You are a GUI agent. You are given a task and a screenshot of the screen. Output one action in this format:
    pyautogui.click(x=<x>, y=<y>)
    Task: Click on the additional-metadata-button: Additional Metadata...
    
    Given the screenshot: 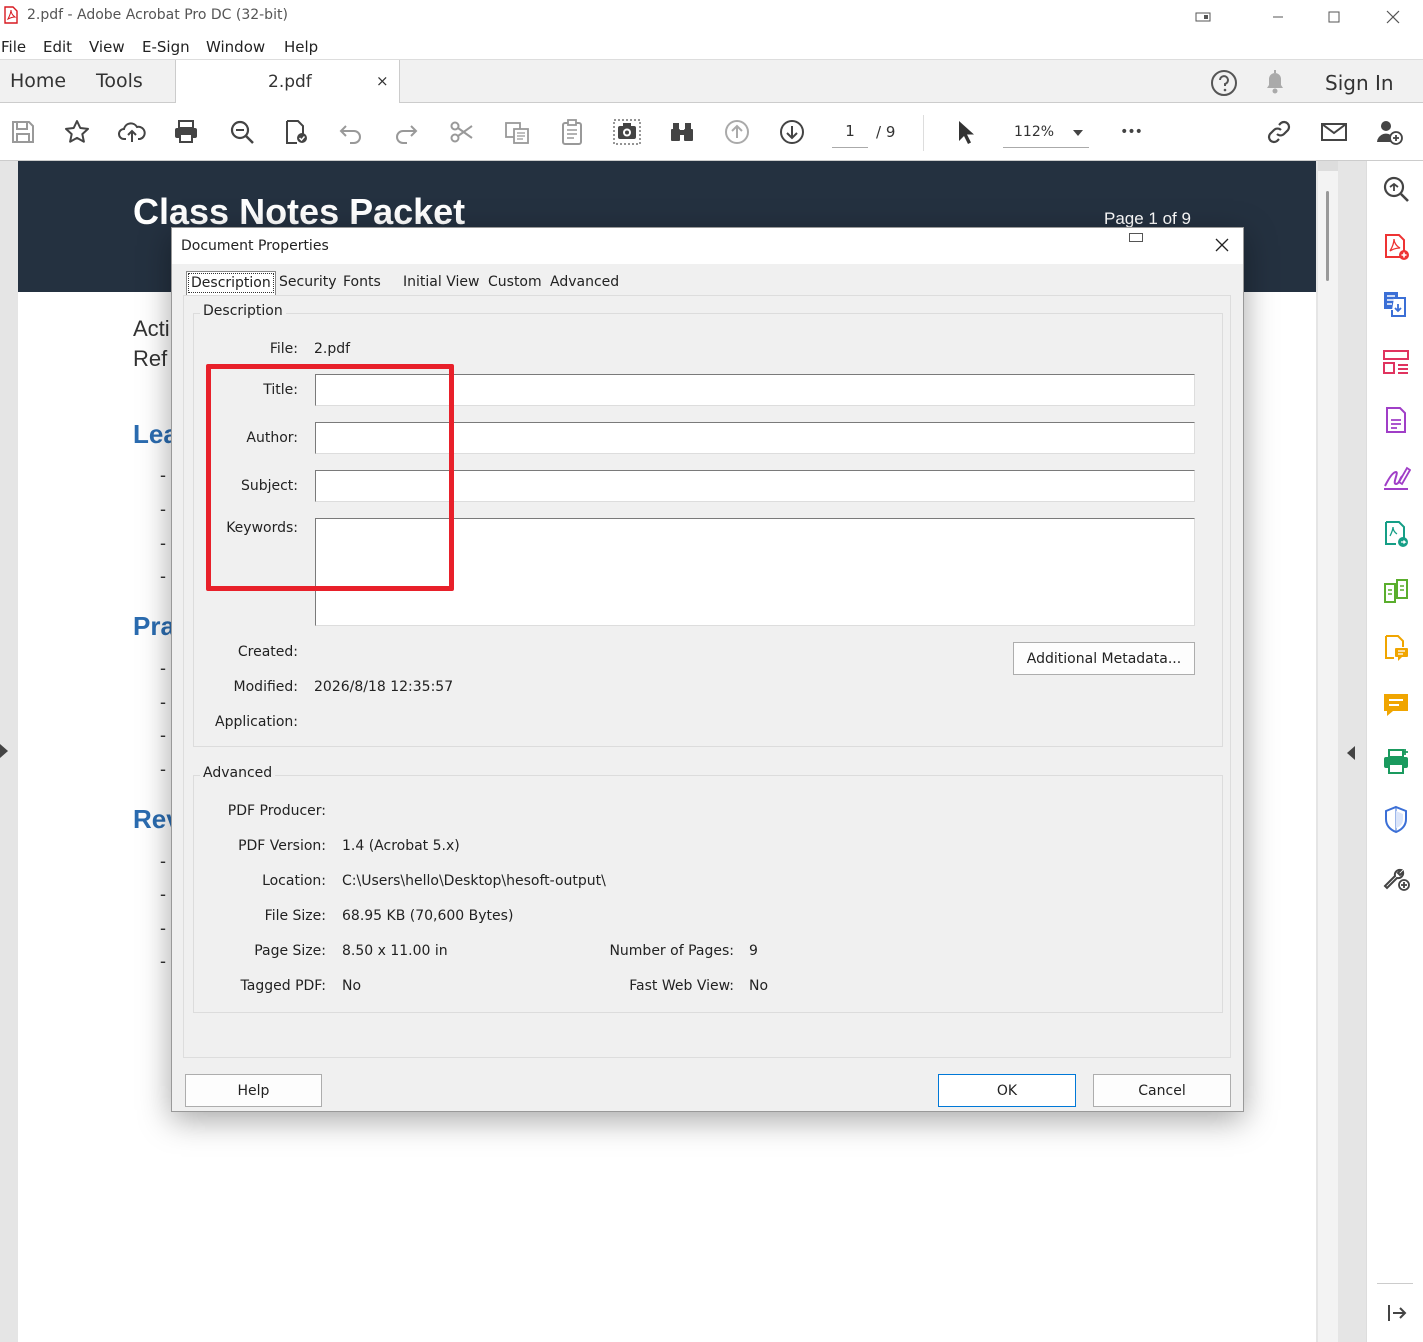 What is the action you would take?
    pyautogui.click(x=1104, y=658)
    